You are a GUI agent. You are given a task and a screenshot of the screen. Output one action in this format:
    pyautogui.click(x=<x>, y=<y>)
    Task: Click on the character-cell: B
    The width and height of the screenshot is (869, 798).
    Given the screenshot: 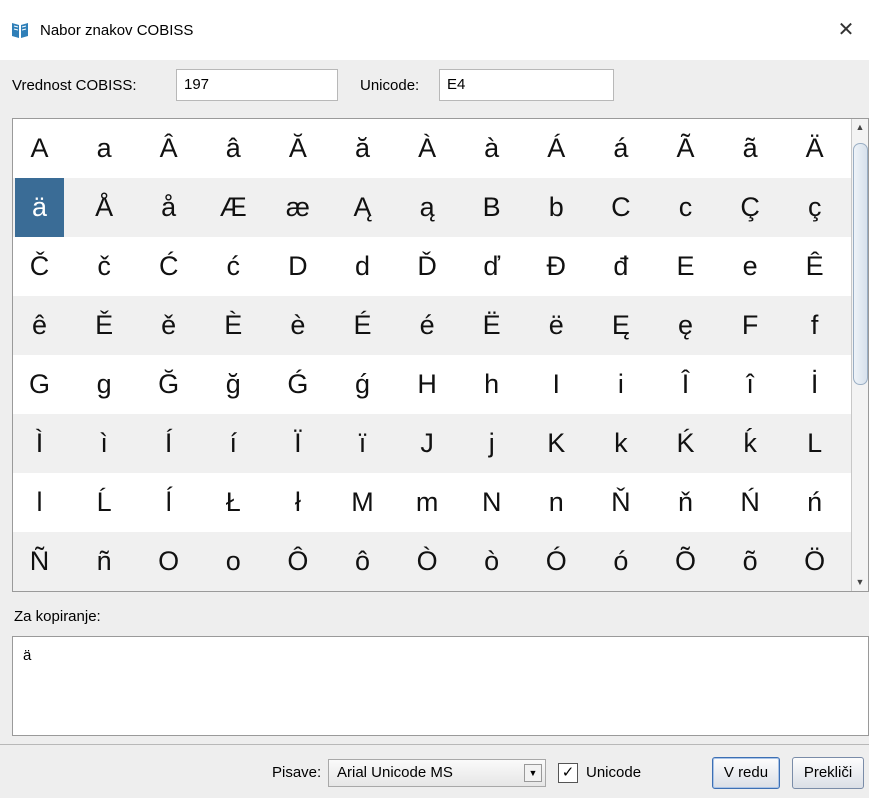 What is the action you would take?
    pyautogui.click(x=491, y=207)
    